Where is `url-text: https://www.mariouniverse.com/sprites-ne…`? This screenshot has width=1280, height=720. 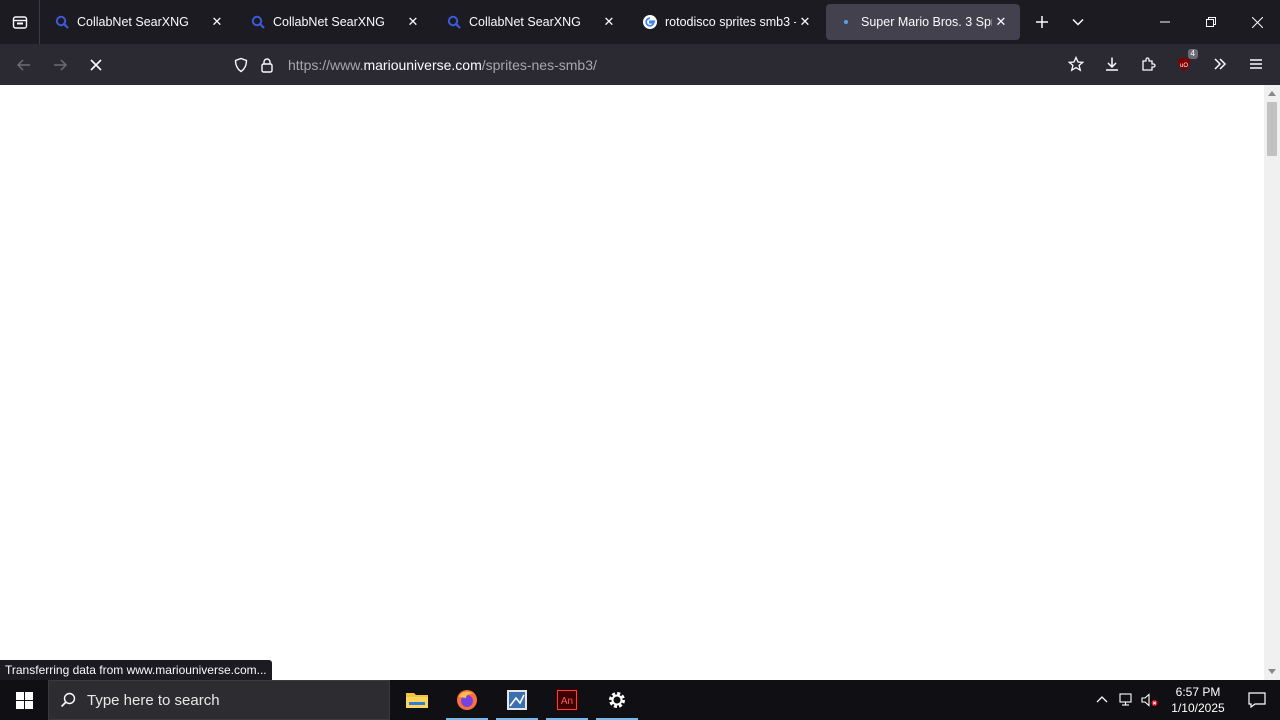
url-text: https://www.mariouniverse.com/sprites-ne… is located at coordinates (442, 65).